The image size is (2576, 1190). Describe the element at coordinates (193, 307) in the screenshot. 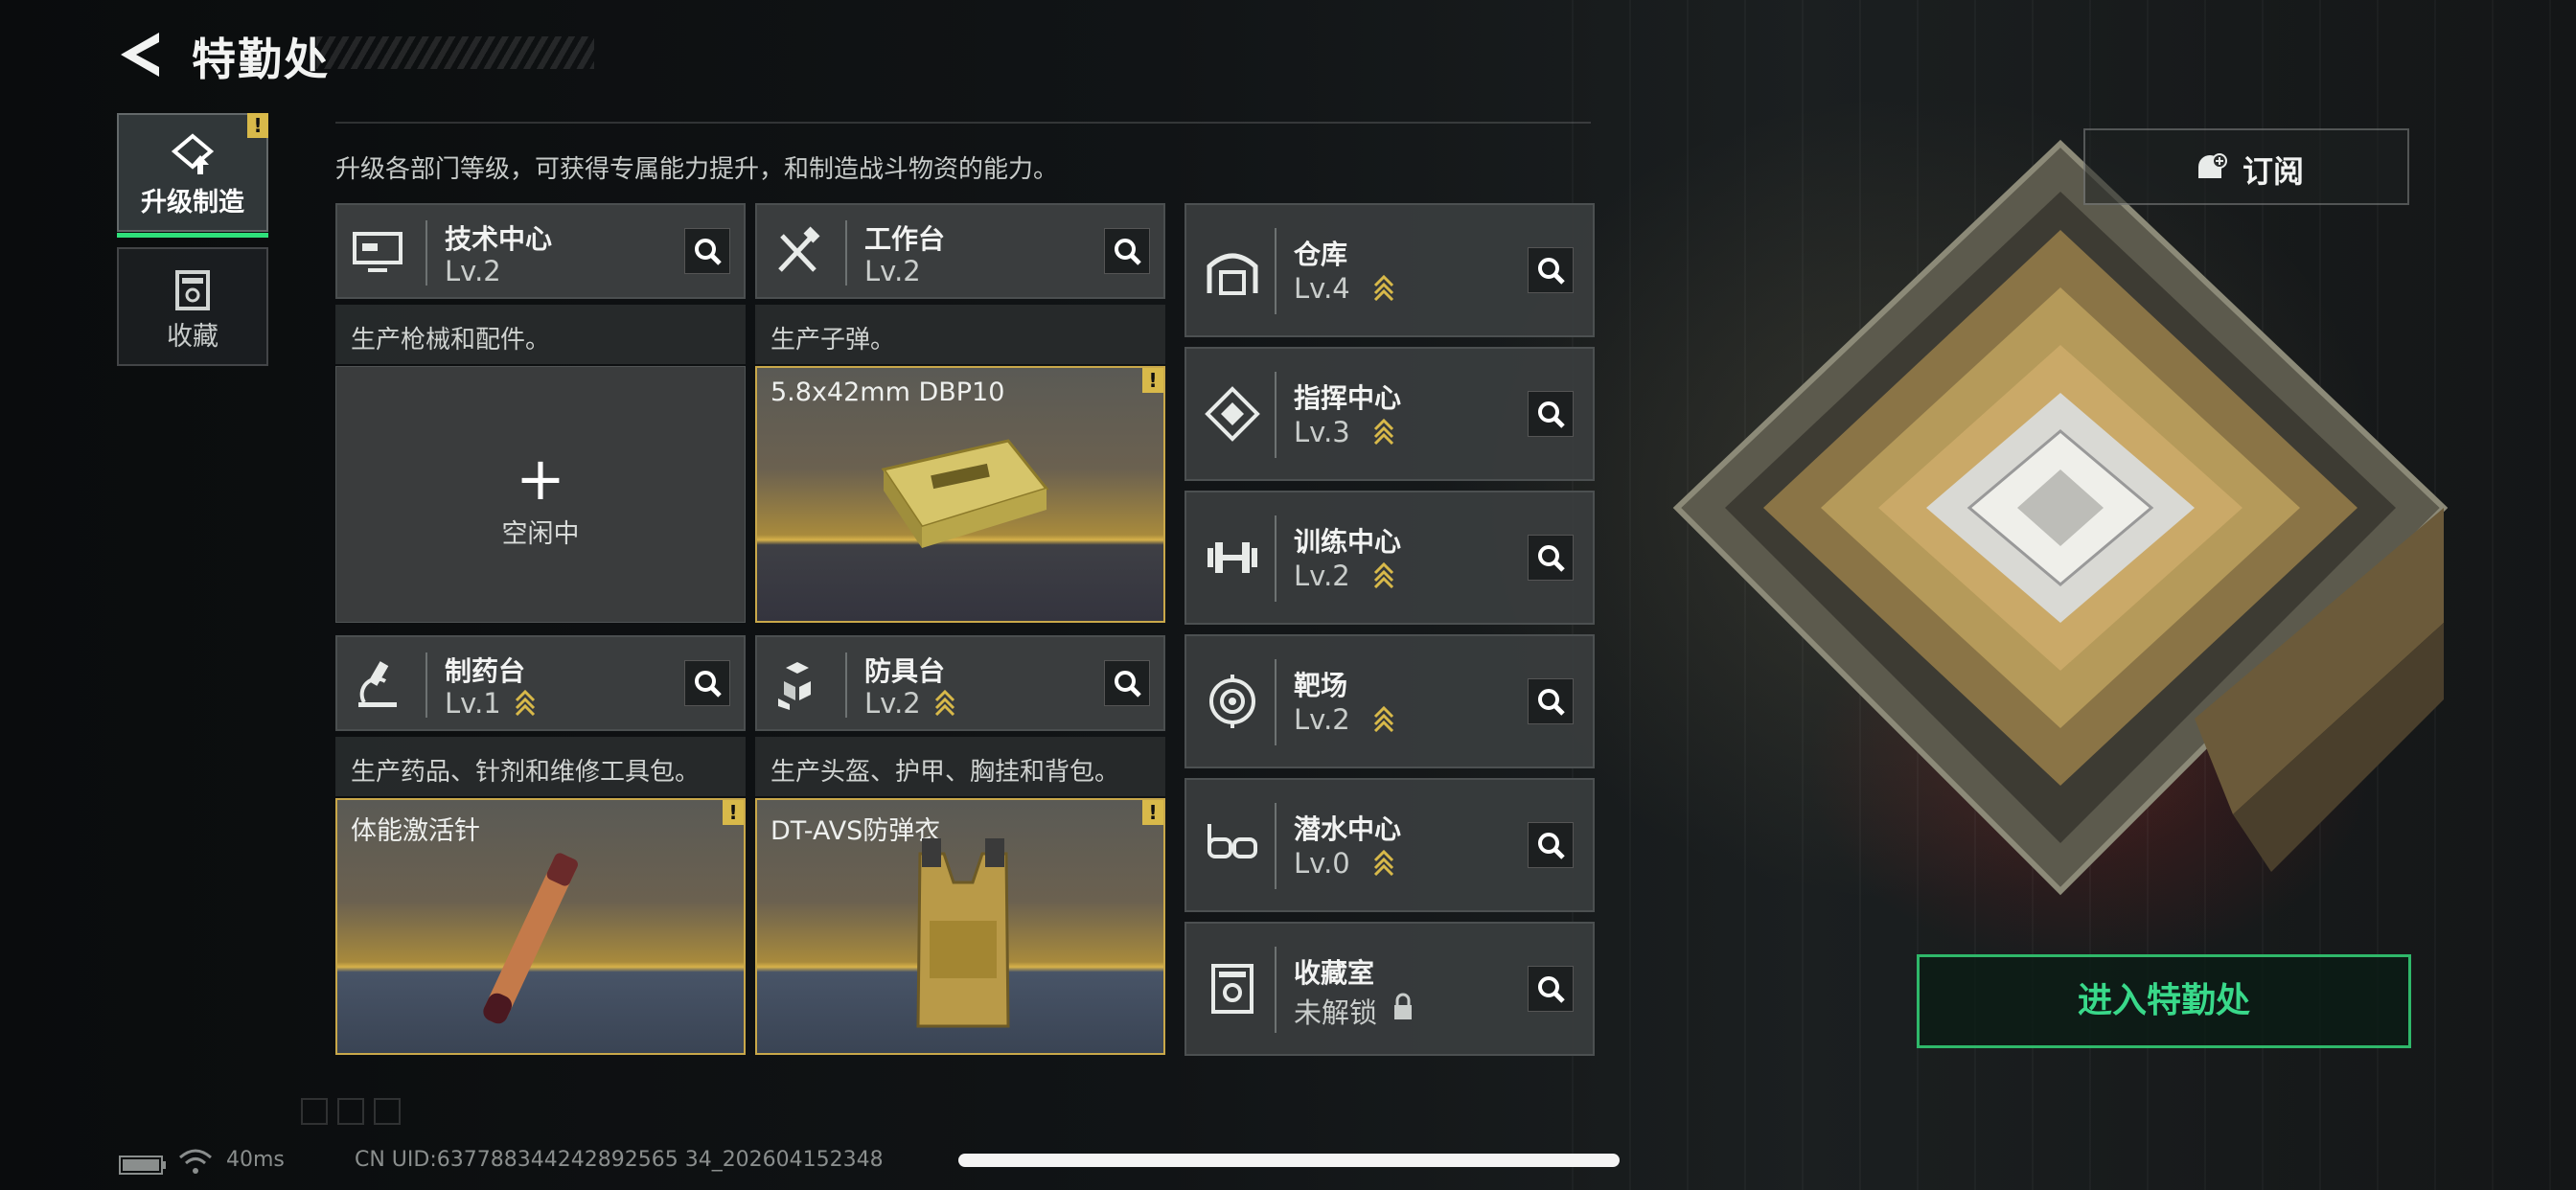

I see `tab-collection: 收藏` at that location.